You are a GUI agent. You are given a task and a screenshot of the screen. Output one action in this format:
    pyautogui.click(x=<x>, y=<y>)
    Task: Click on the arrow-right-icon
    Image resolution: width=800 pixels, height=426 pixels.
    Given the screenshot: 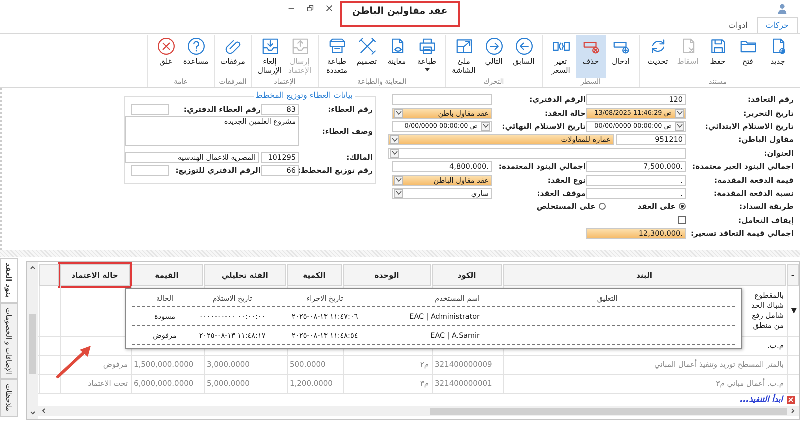 What is the action you would take?
    pyautogui.click(x=494, y=46)
    